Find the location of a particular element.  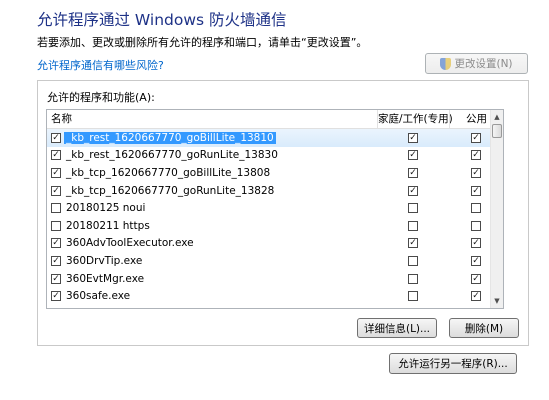

column-home-work-header: 家庭/工作(专用) is located at coordinates (415, 119).